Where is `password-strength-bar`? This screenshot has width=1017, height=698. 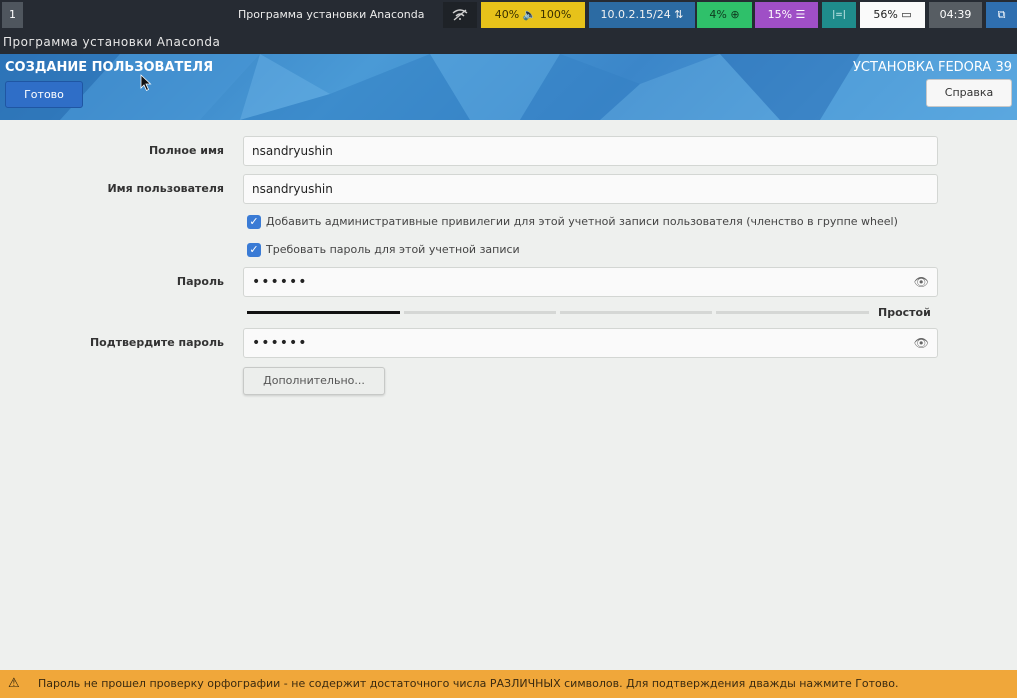
password-strength-bar is located at coordinates (558, 313).